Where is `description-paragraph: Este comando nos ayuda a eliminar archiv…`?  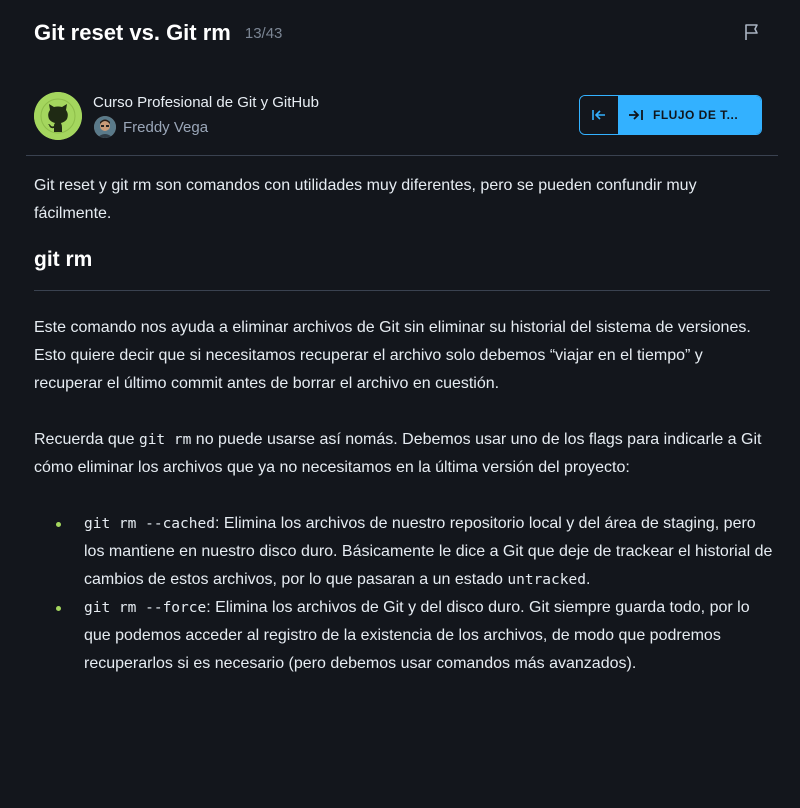 description-paragraph: Este comando nos ayuda a eliminar archiv… is located at coordinates (392, 355).